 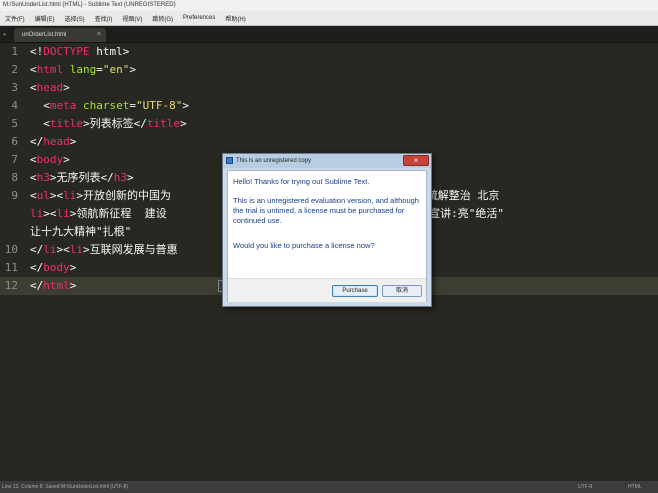 What do you see at coordinates (6, 34) in the screenshot?
I see `tab-scroll-left-icon: ◂` at bounding box center [6, 34].